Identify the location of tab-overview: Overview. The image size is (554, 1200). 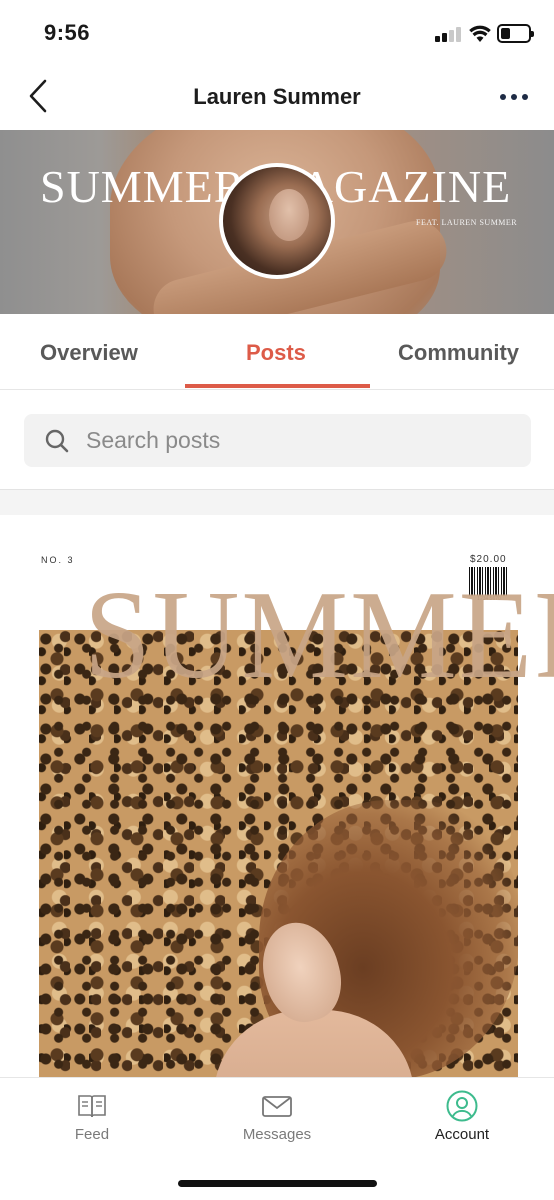
(89, 353).